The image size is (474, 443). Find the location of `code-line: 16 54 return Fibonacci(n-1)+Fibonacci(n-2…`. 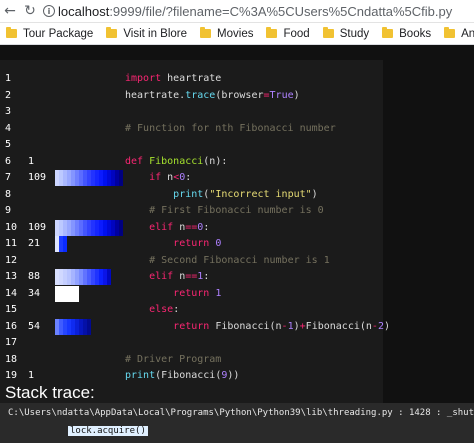

code-line: 16 54 return Fibonacci(n-1)+Fibonacci(n-2… is located at coordinates (195, 326).